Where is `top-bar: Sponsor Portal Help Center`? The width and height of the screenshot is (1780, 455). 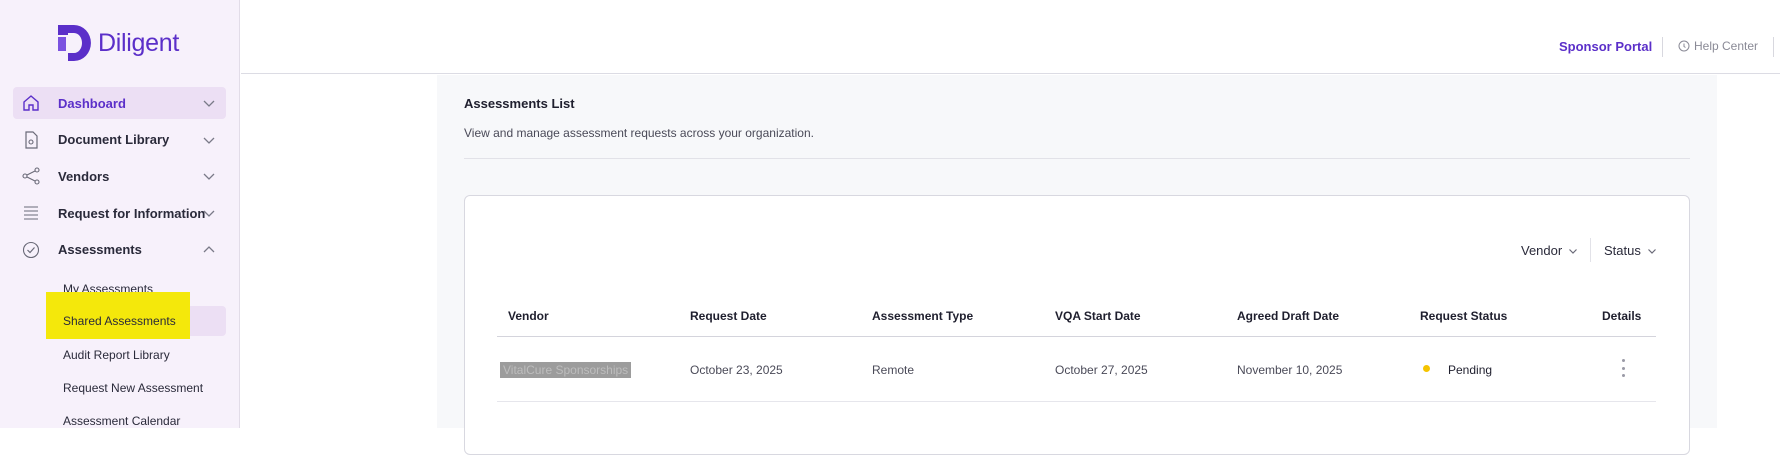 top-bar: Sponsor Portal Help Center is located at coordinates (1010, 37).